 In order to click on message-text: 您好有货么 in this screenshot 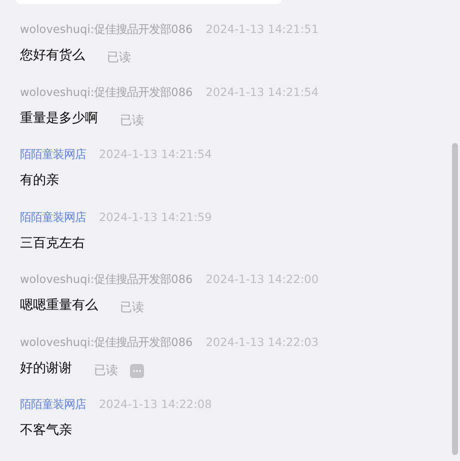, I will do `click(52, 56)`.